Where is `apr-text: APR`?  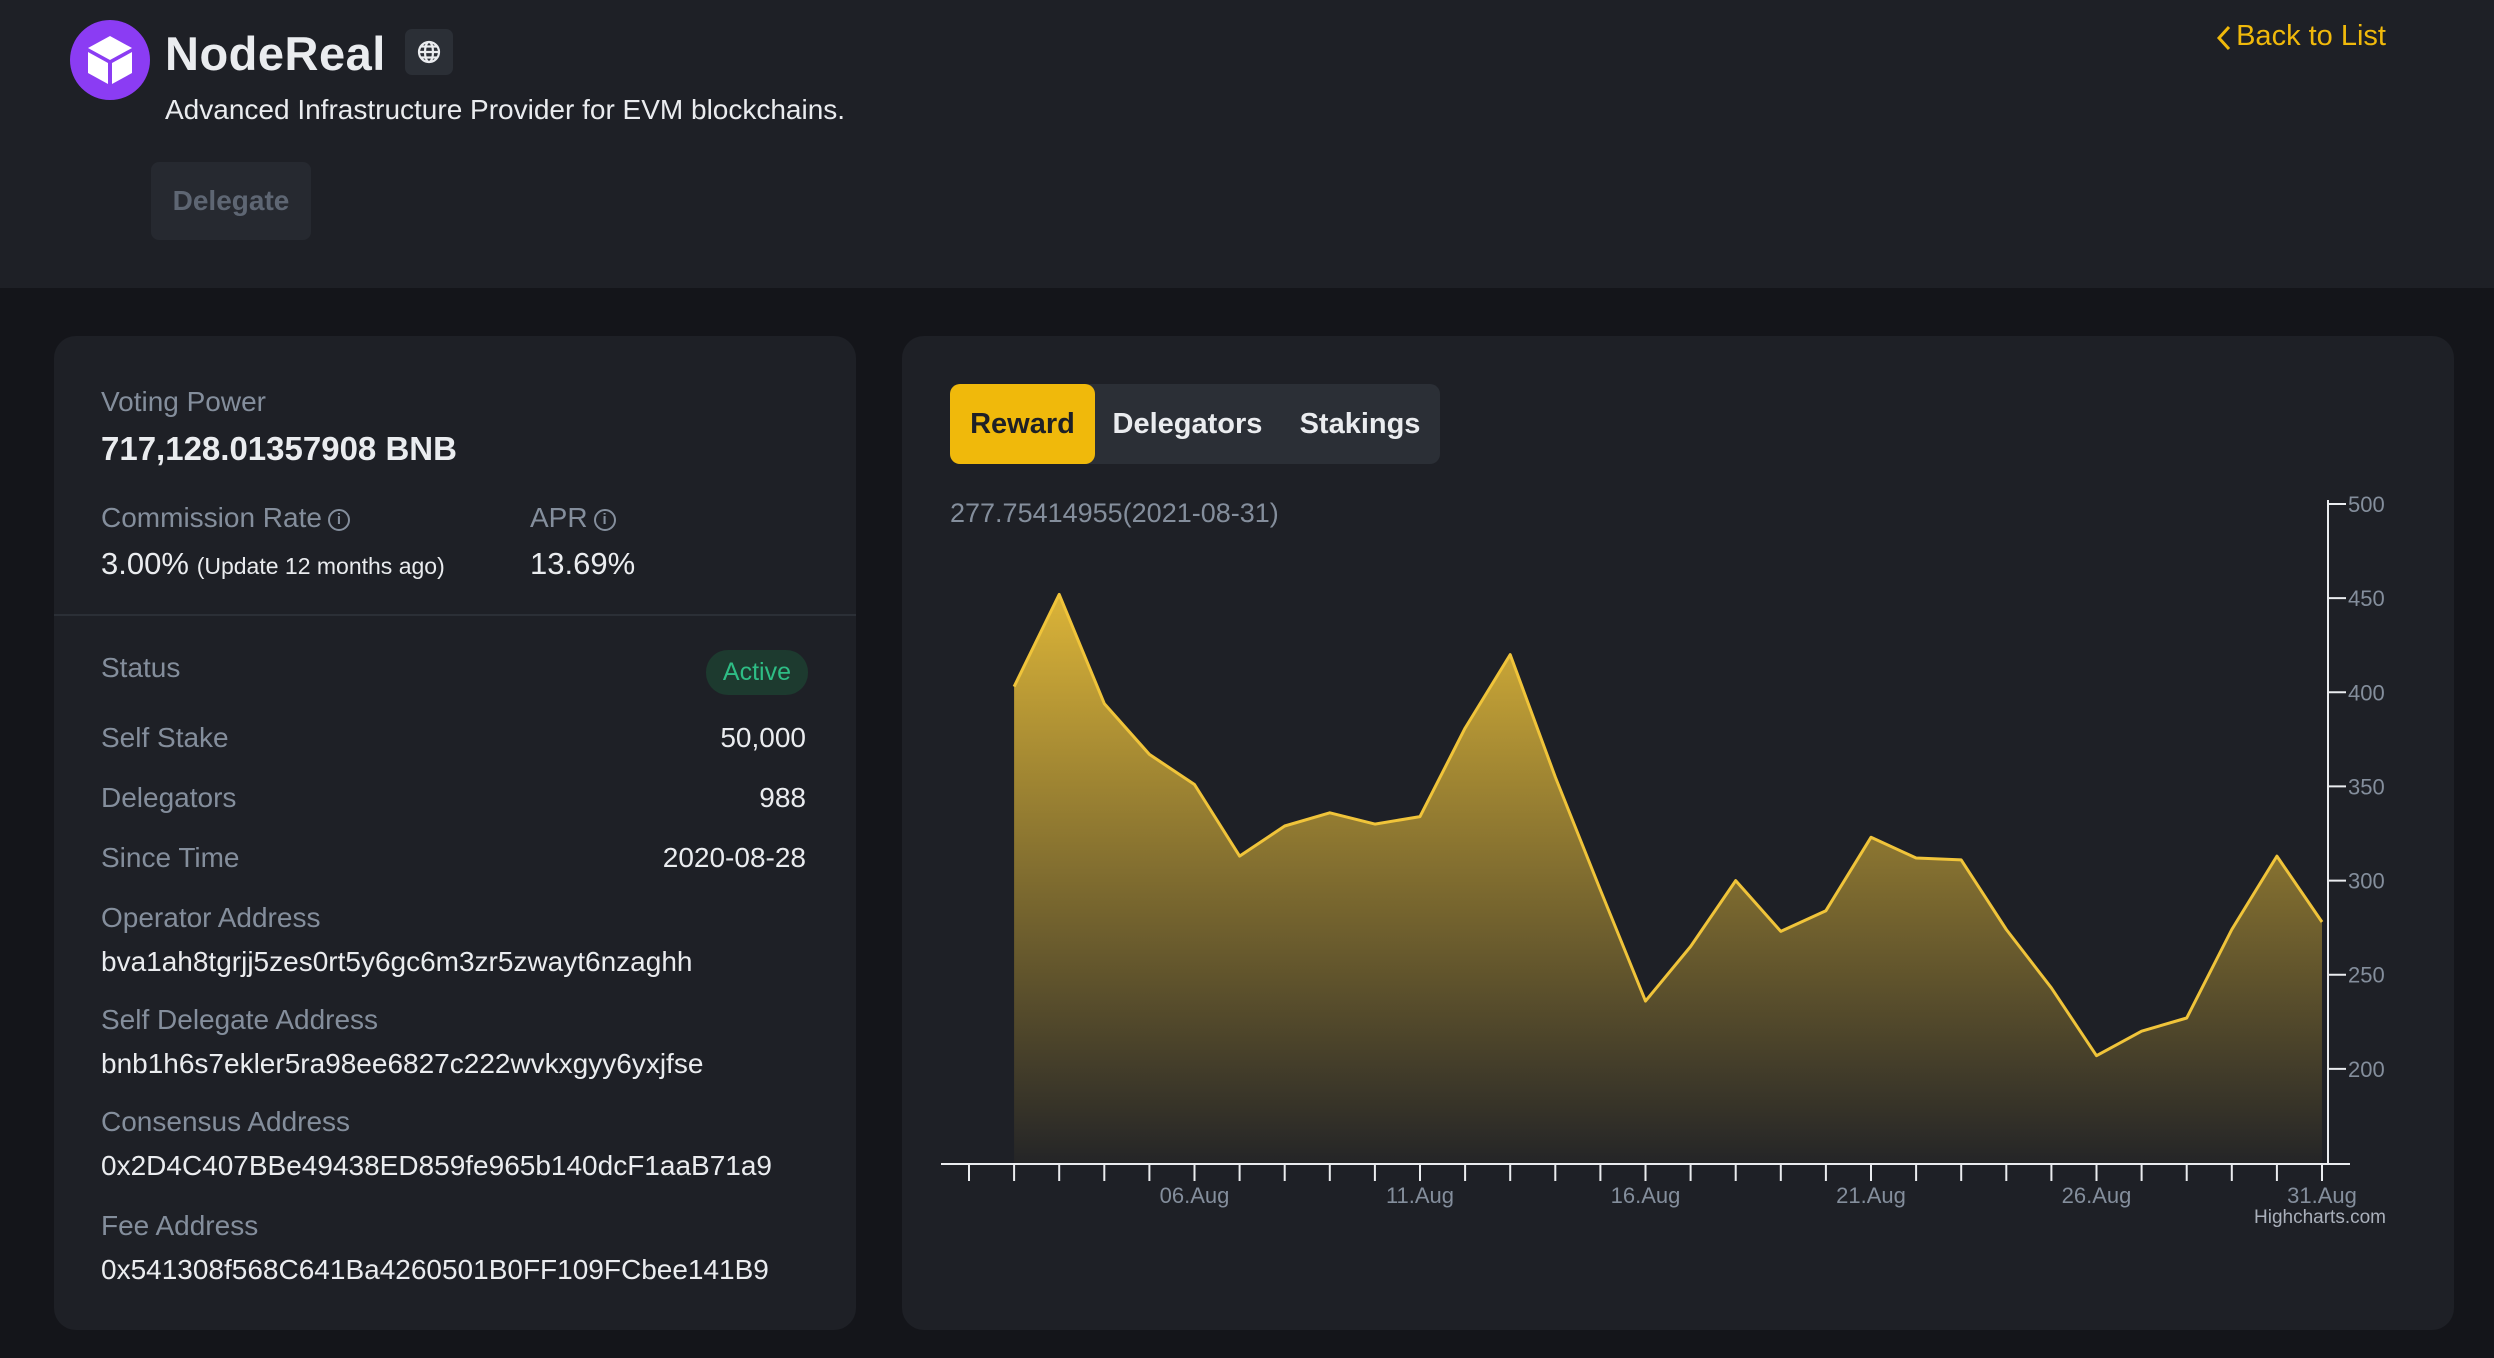 apr-text: APR is located at coordinates (559, 517).